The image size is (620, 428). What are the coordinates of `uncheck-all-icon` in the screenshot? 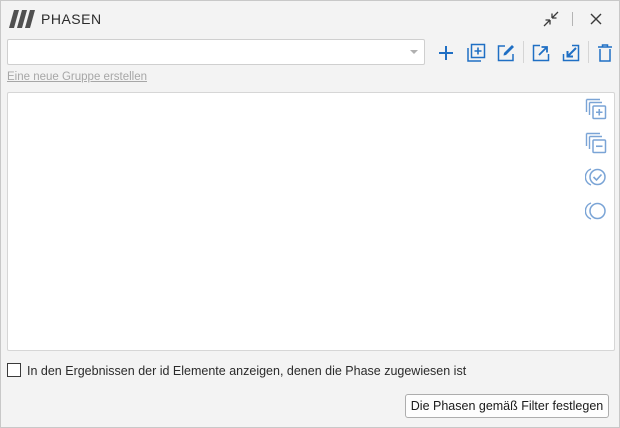 It's located at (595, 211).